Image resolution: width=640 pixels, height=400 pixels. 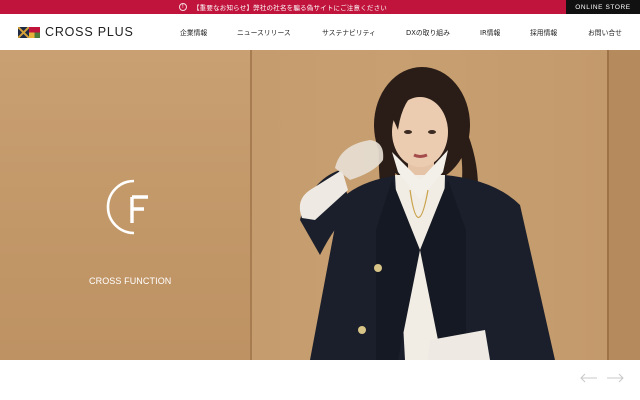 What do you see at coordinates (349, 32) in the screenshot?
I see `nav-item-sustainability: サステナビリティ` at bounding box center [349, 32].